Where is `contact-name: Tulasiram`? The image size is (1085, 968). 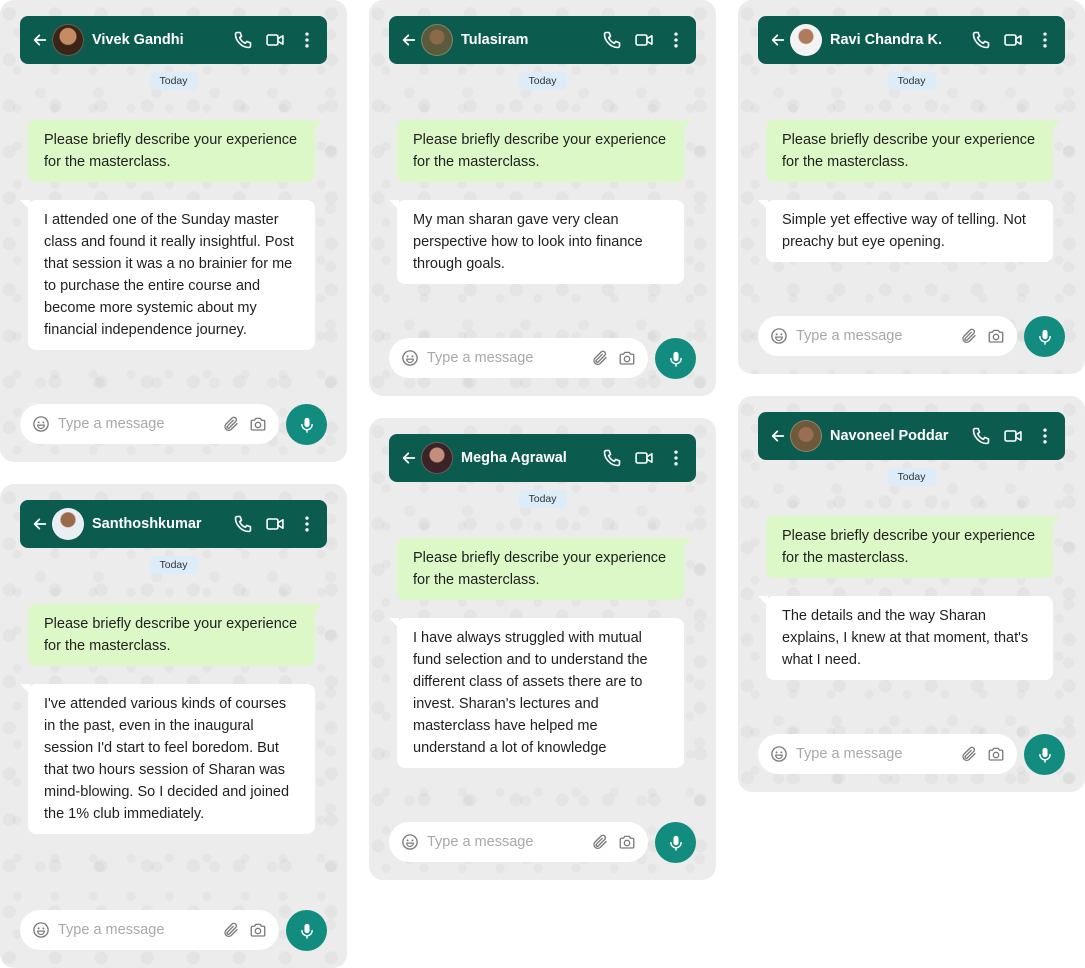
contact-name: Tulasiram is located at coordinates (525, 40).